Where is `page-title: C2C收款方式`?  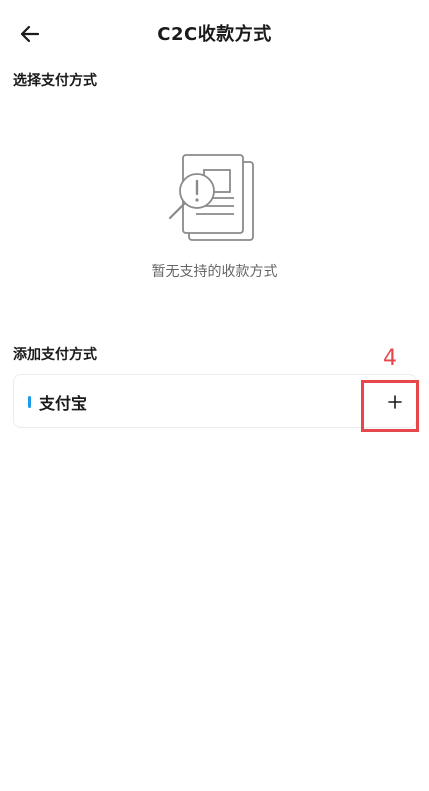
page-title: C2C收款方式 is located at coordinates (214, 34).